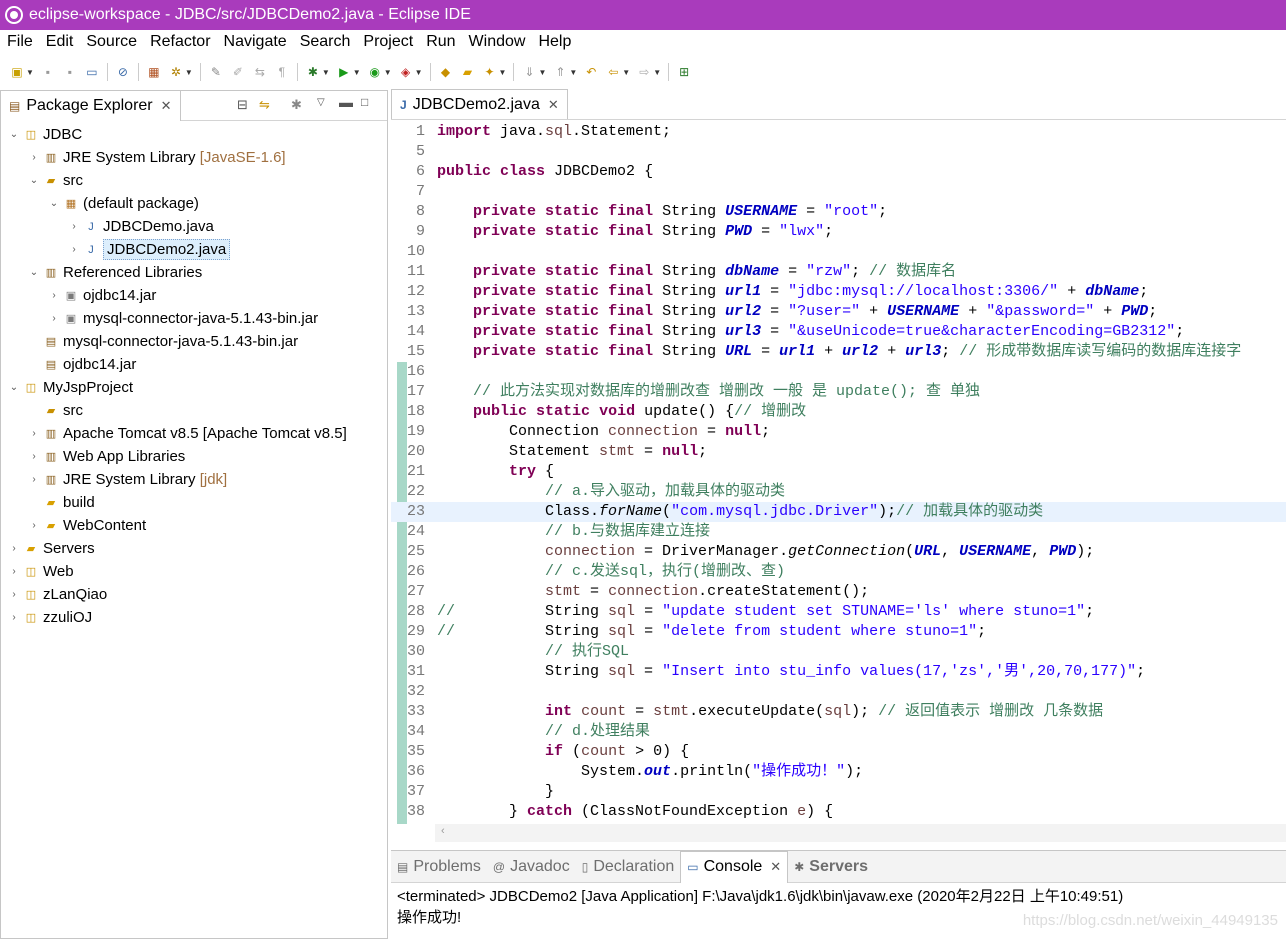 Image resolution: width=1286 pixels, height=939 pixels. I want to click on tree-item-jdbcdemo: › J JDBCDemo.java, so click(194, 226).